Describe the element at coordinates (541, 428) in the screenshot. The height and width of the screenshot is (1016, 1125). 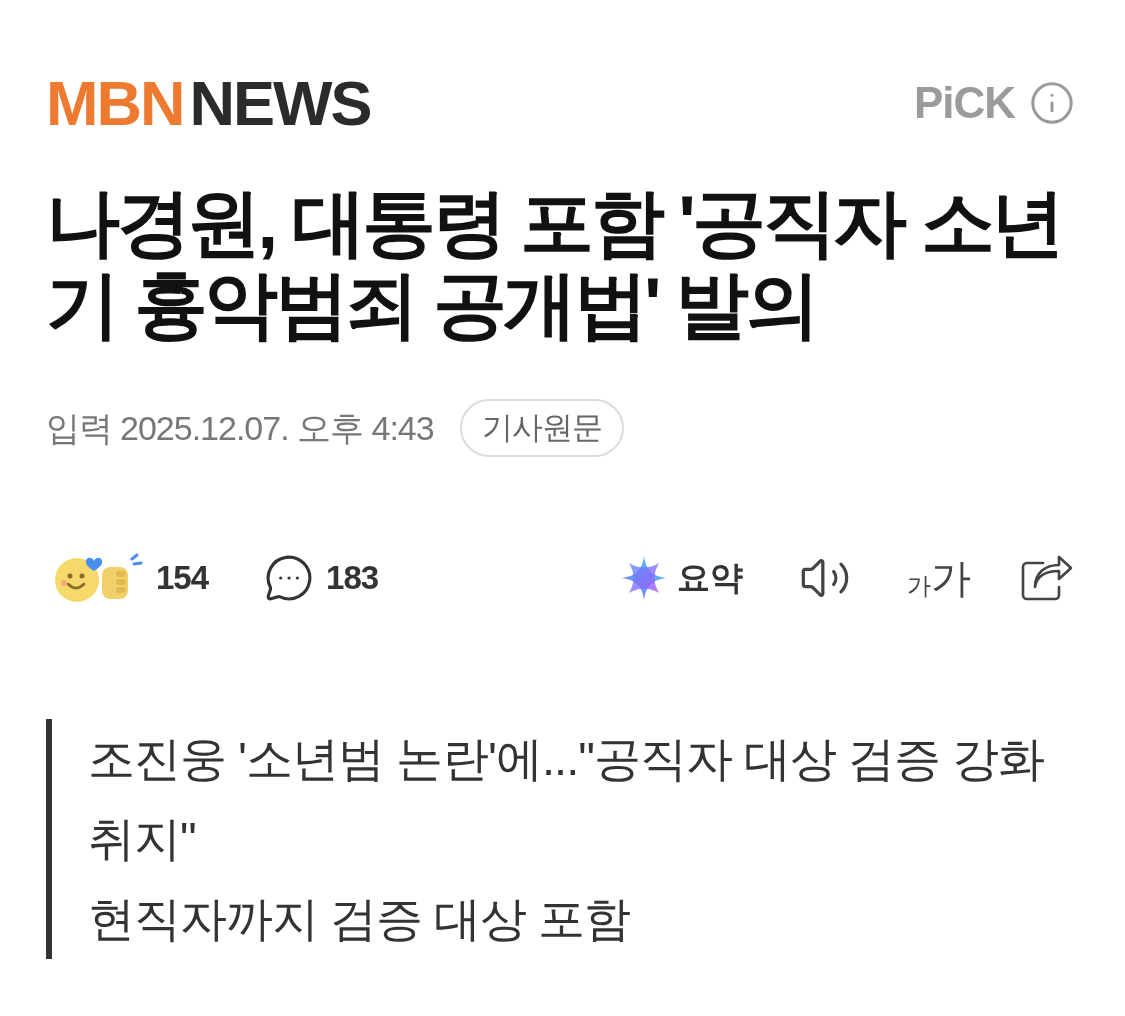
I see `original-article-button: 기사원문` at that location.